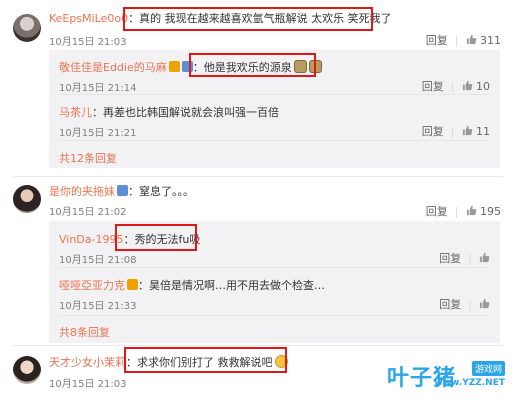 The width and height of the screenshot is (513, 400). Describe the element at coordinates (247, 67) in the screenshot. I see `reply-text: 他是我欢乐的源泉` at that location.